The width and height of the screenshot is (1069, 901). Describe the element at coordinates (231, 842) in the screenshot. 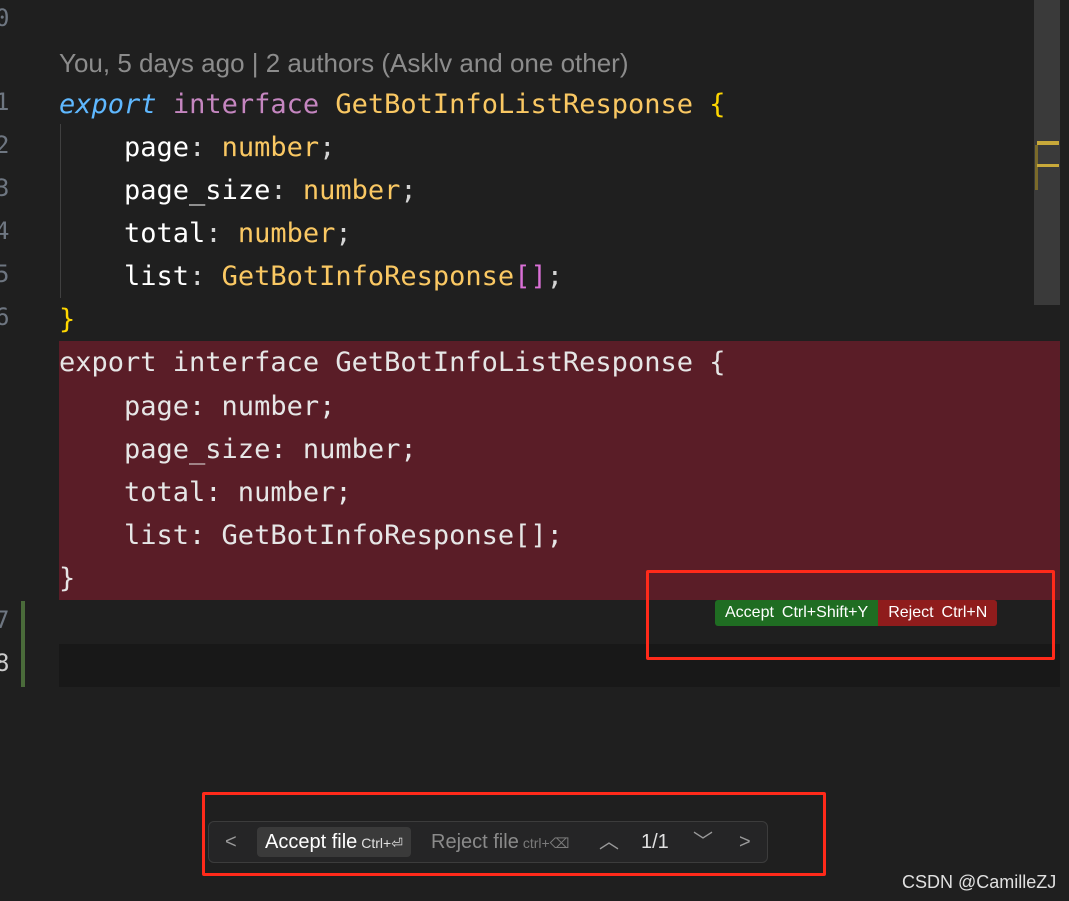

I see `previous-file-chevron-icon: <` at that location.